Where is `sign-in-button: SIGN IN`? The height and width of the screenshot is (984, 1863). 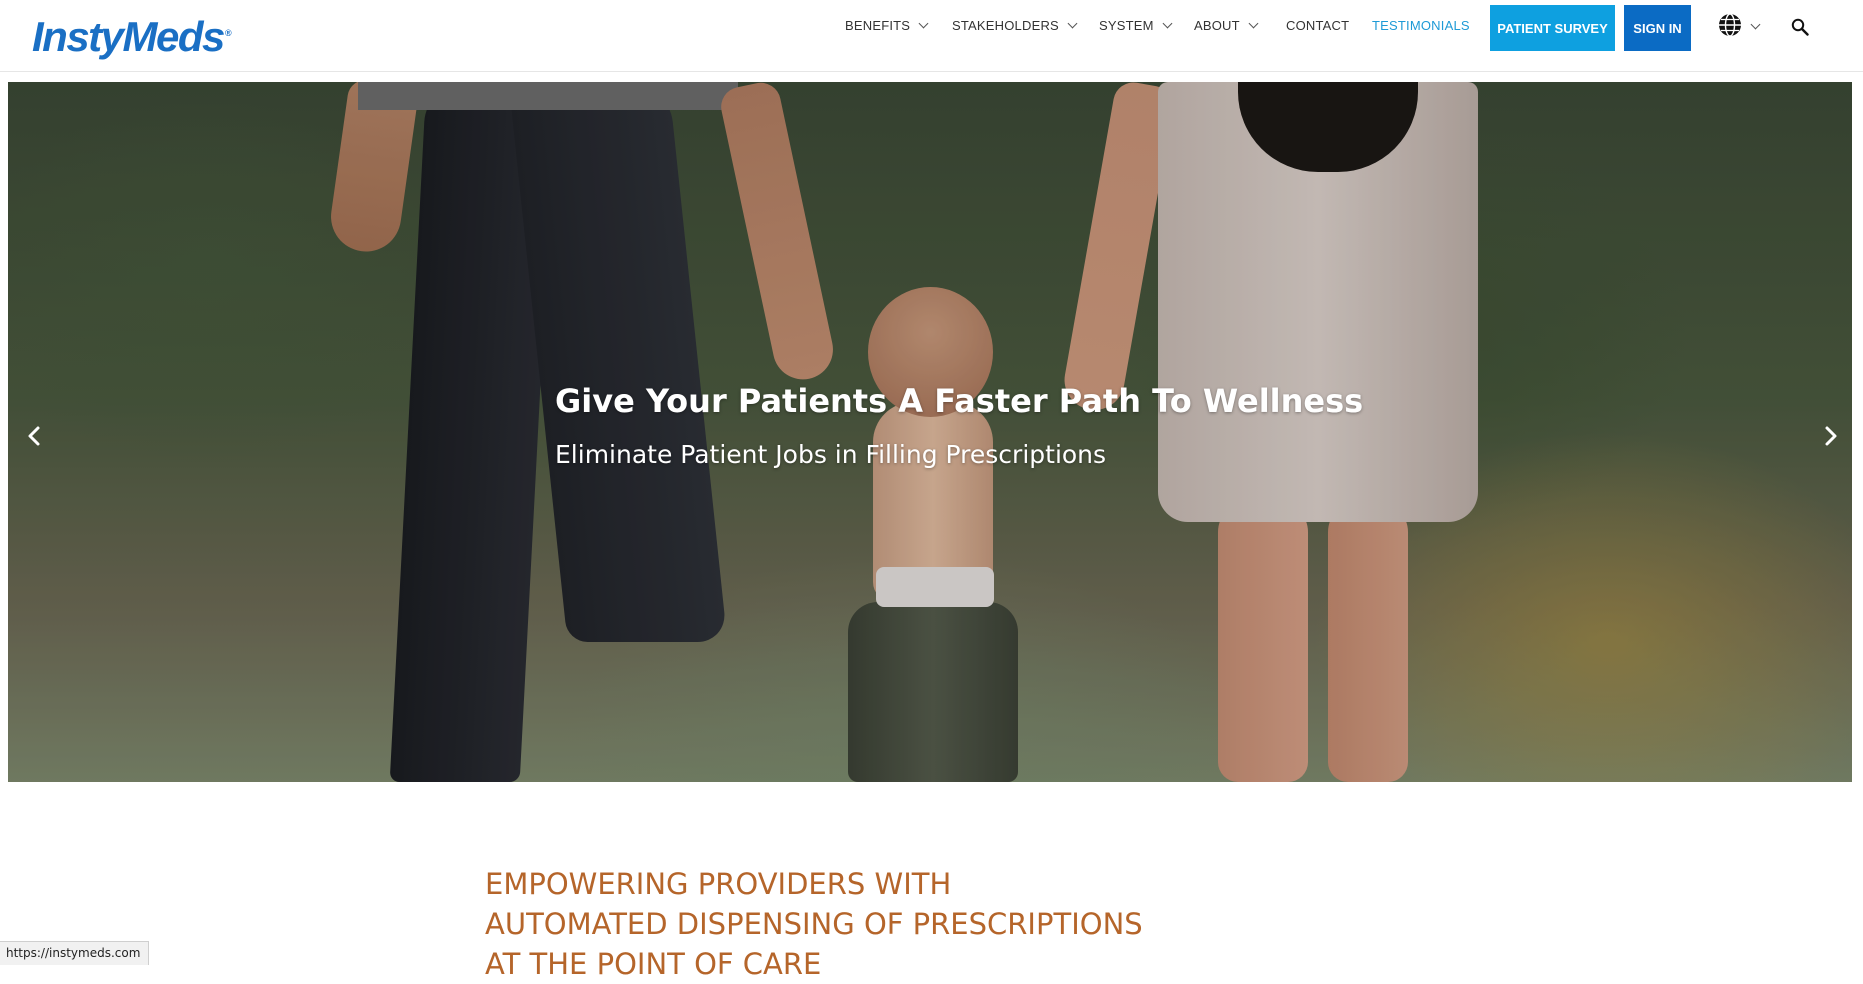
sign-in-button: SIGN IN is located at coordinates (1657, 28).